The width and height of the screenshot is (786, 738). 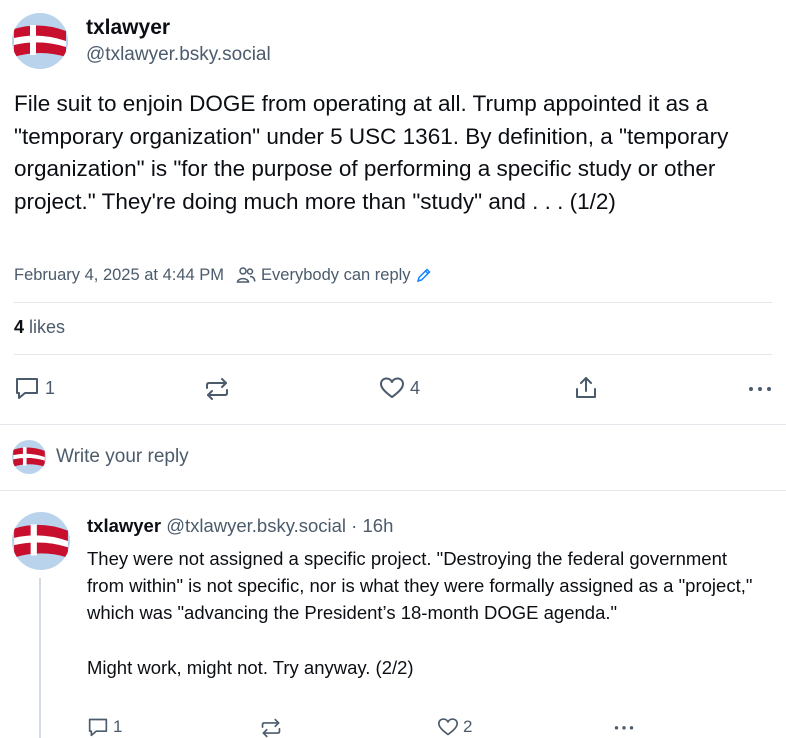 I want to click on reply-setting: Everybody can reply, so click(x=336, y=275).